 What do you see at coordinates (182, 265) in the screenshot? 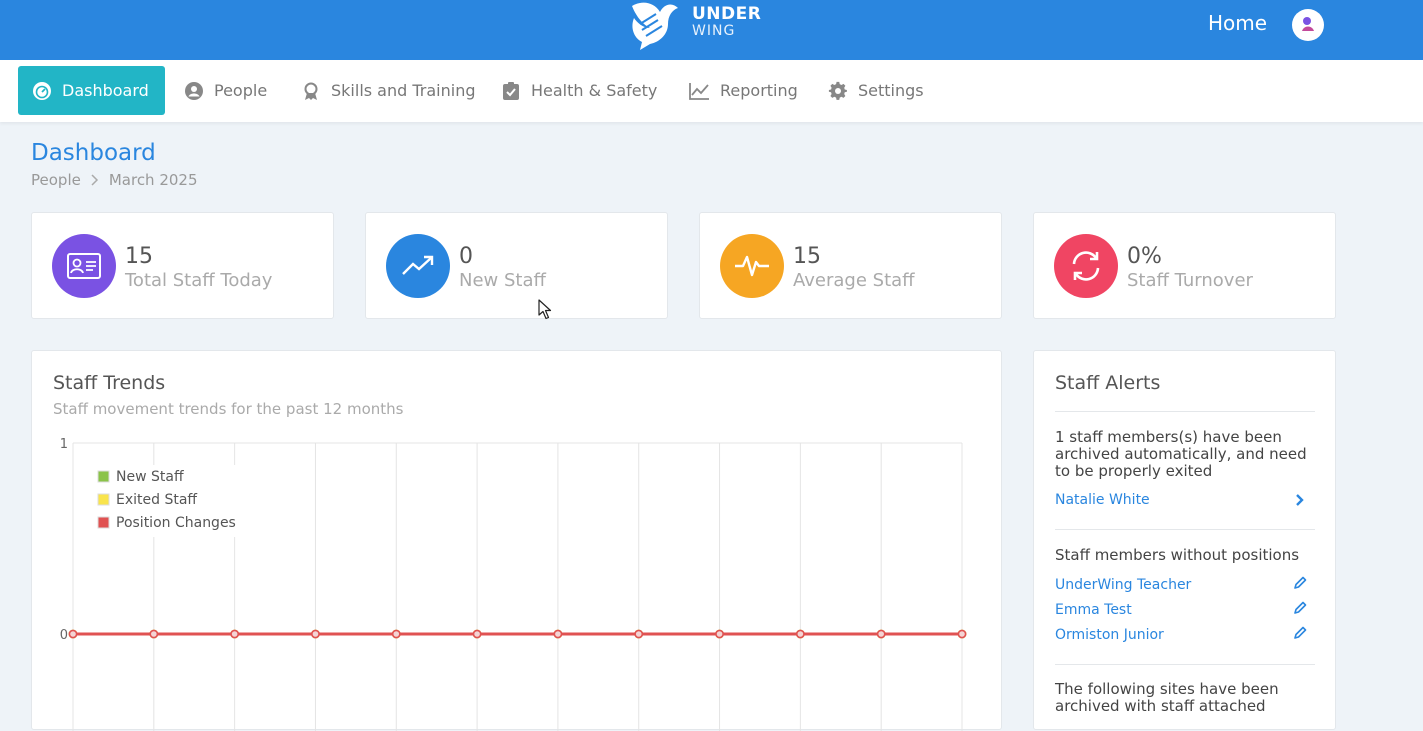
I see `stat-card-total-staff: 15 Total Staff Today` at bounding box center [182, 265].